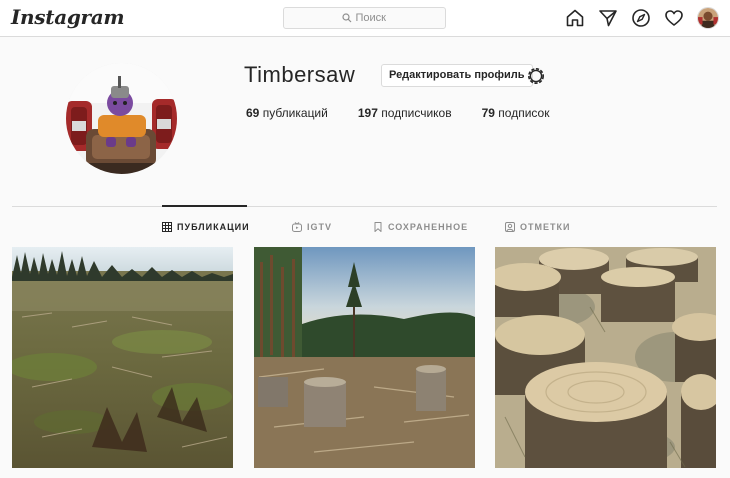 Image resolution: width=730 pixels, height=478 pixels. Describe the element at coordinates (545, 227) in the screenshot. I see `tab-tagged-label: ОТМЕТКИ` at that location.